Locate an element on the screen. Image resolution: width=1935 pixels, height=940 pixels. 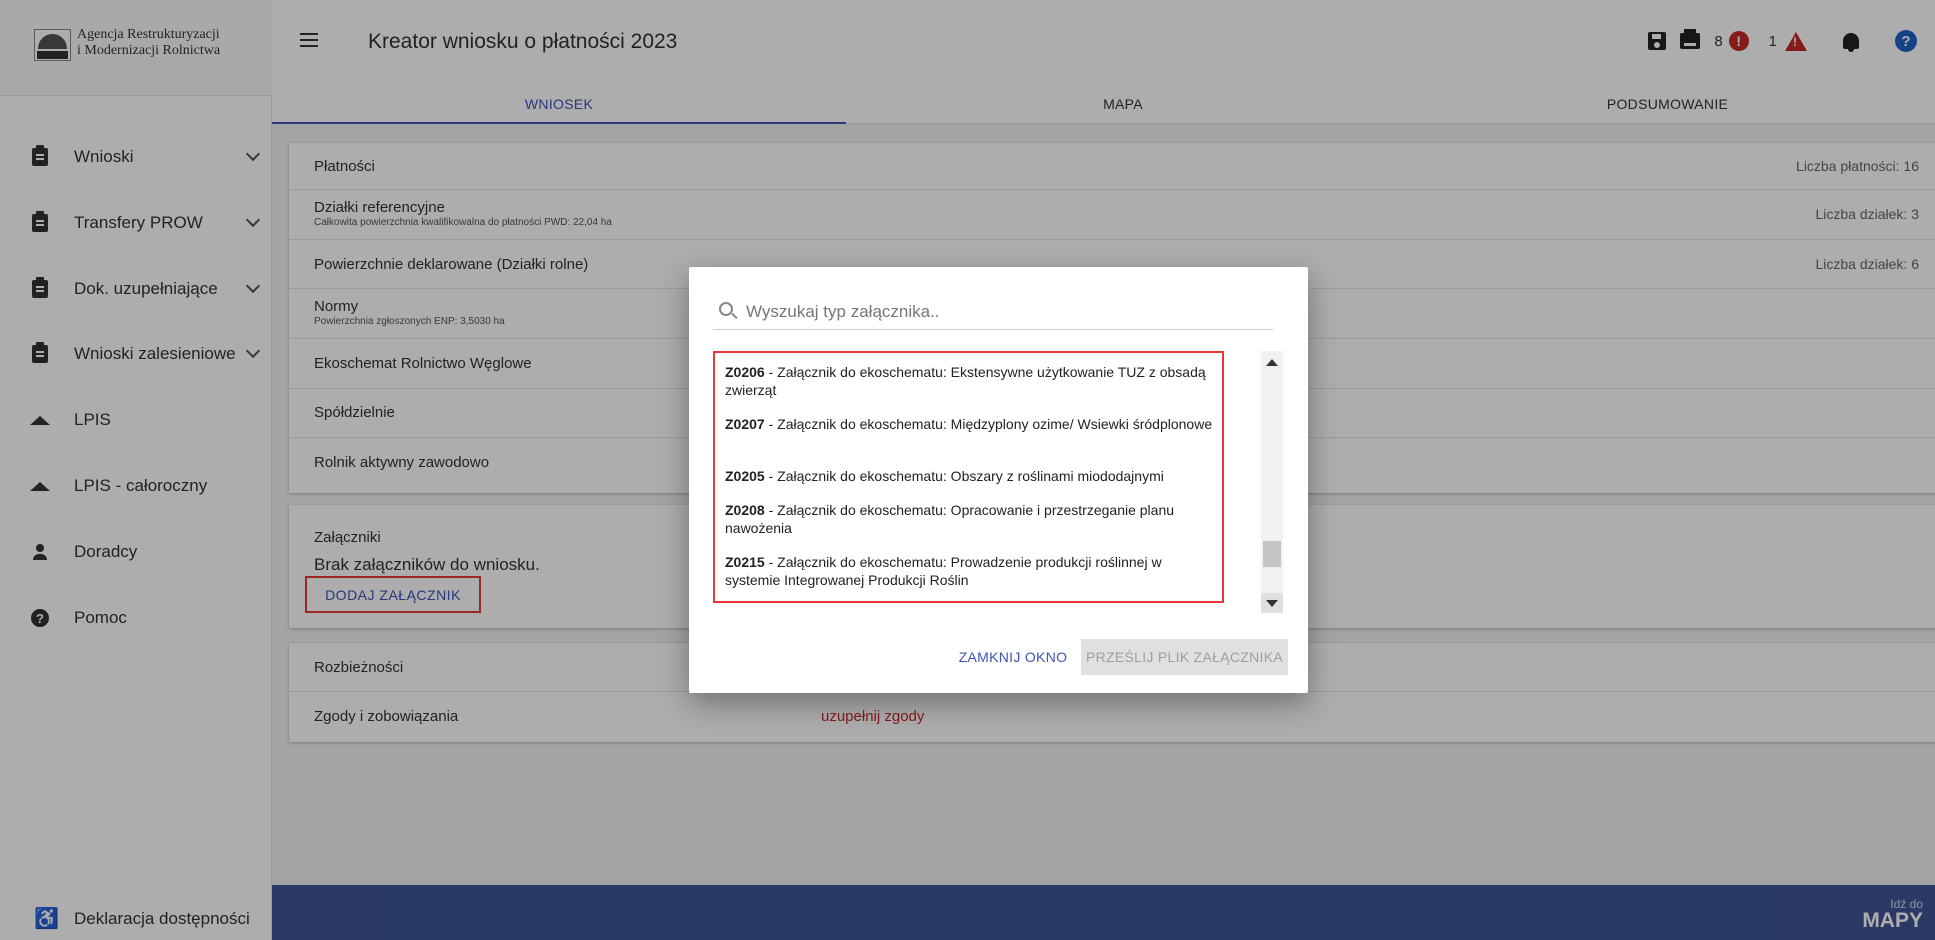
item-code: Z0205 is located at coordinates (745, 476).